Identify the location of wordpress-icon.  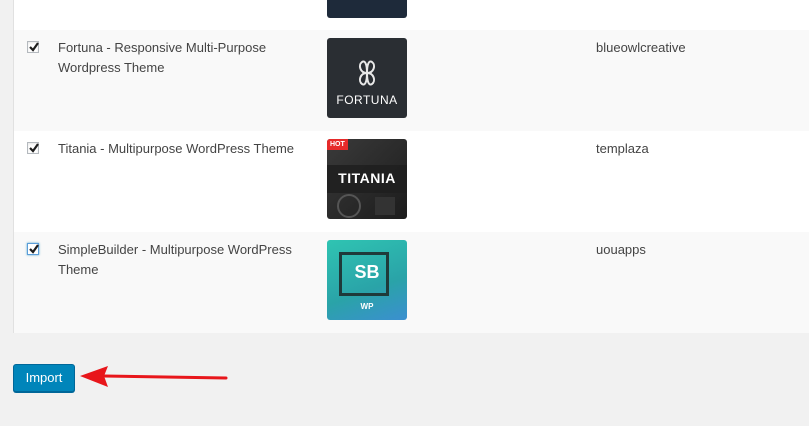
(366, 206).